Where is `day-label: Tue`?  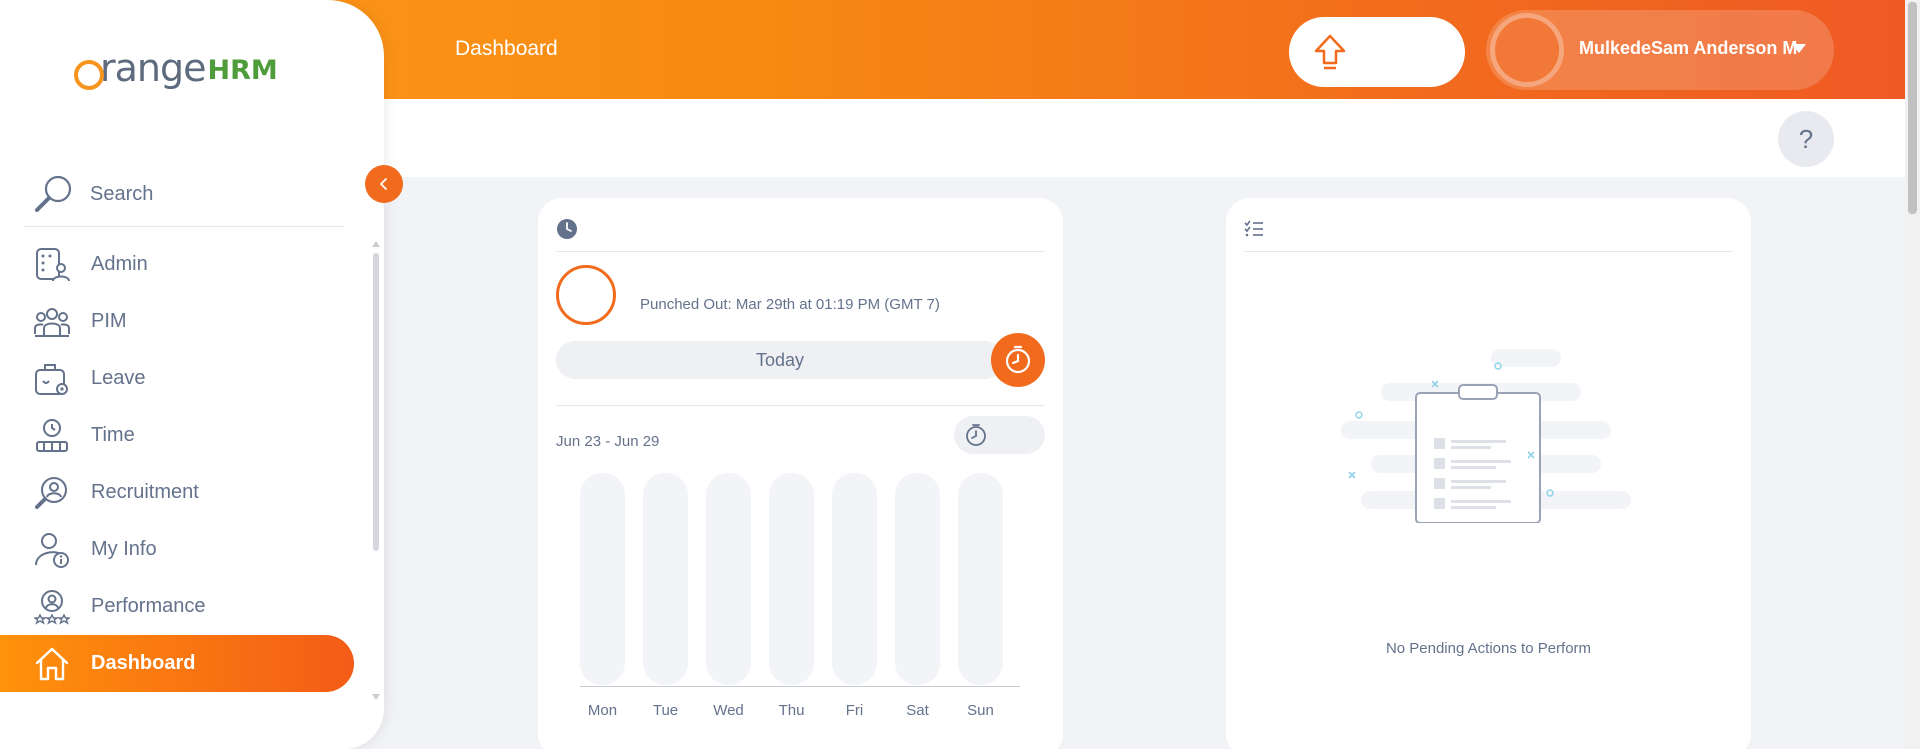 day-label: Tue is located at coordinates (665, 710).